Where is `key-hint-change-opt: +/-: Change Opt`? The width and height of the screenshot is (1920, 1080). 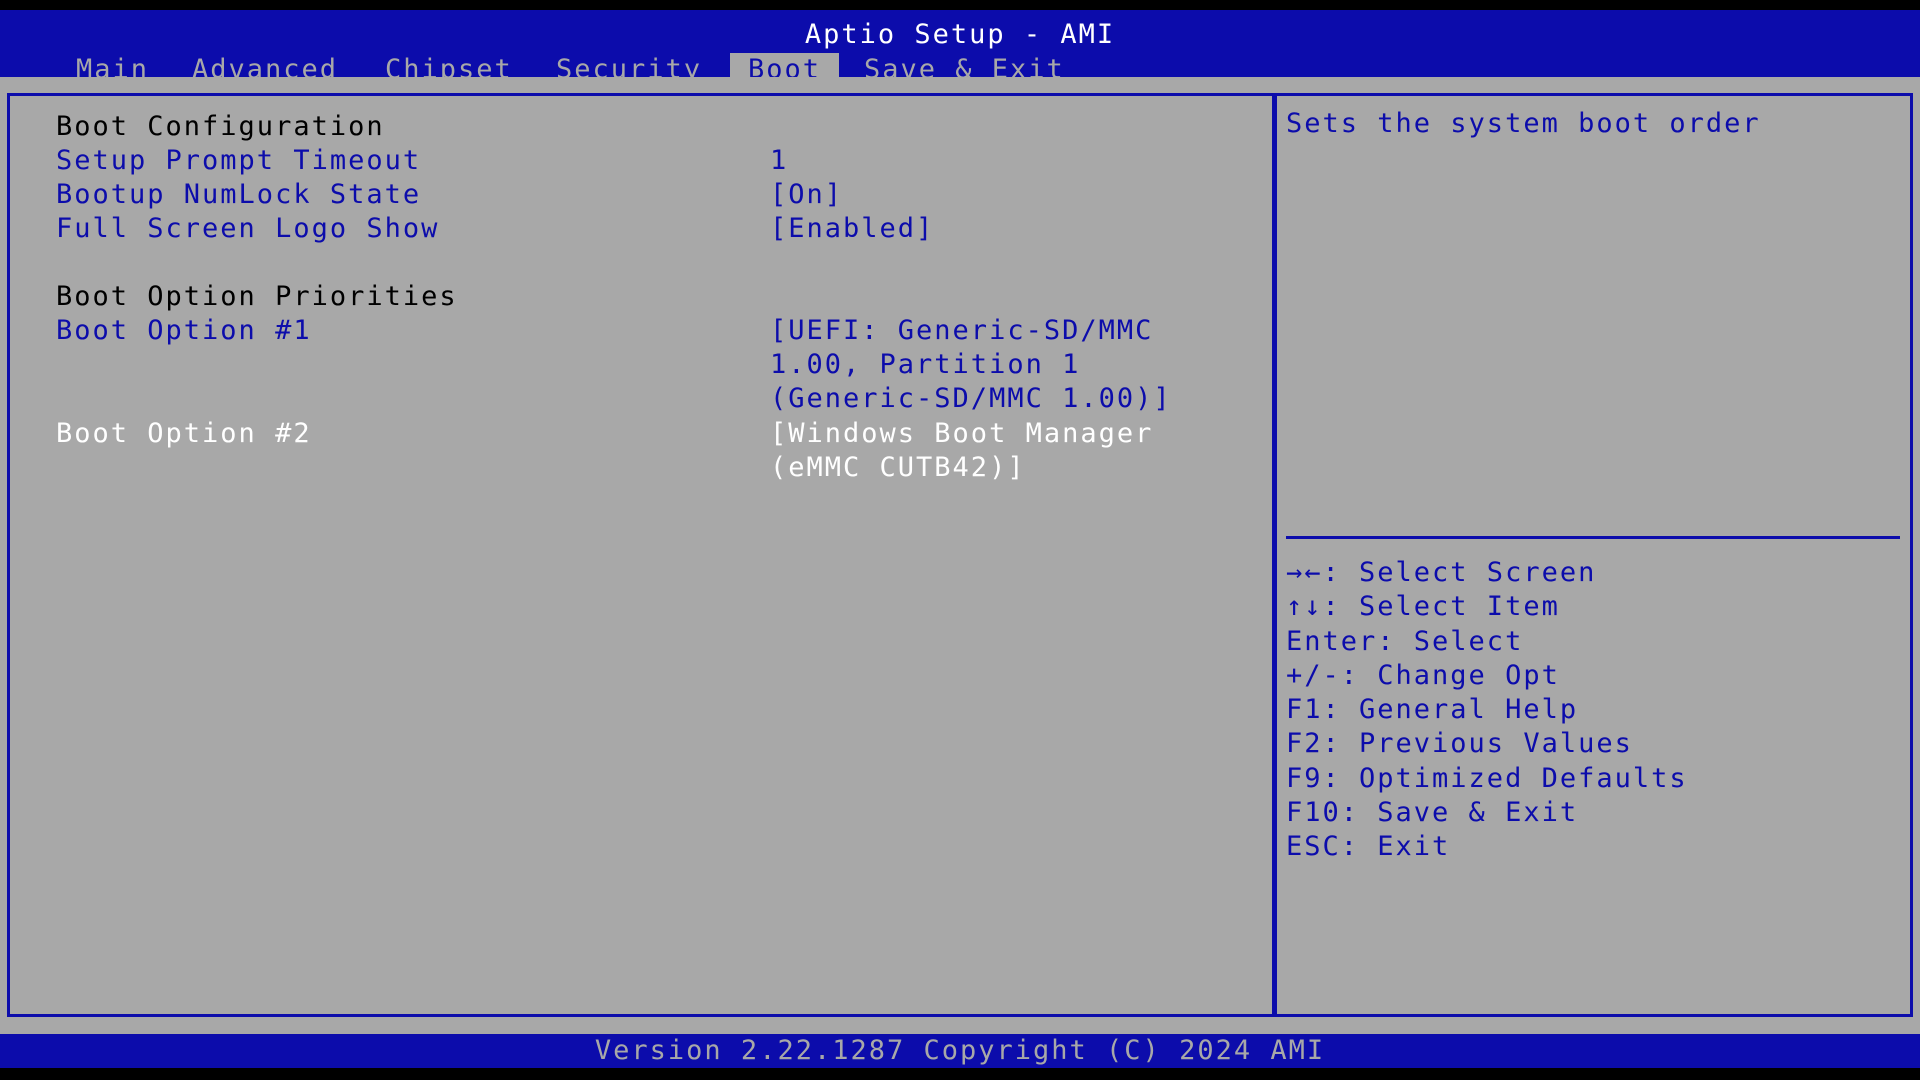
key-hint-change-opt: +/-: Change Opt is located at coordinates (1423, 675).